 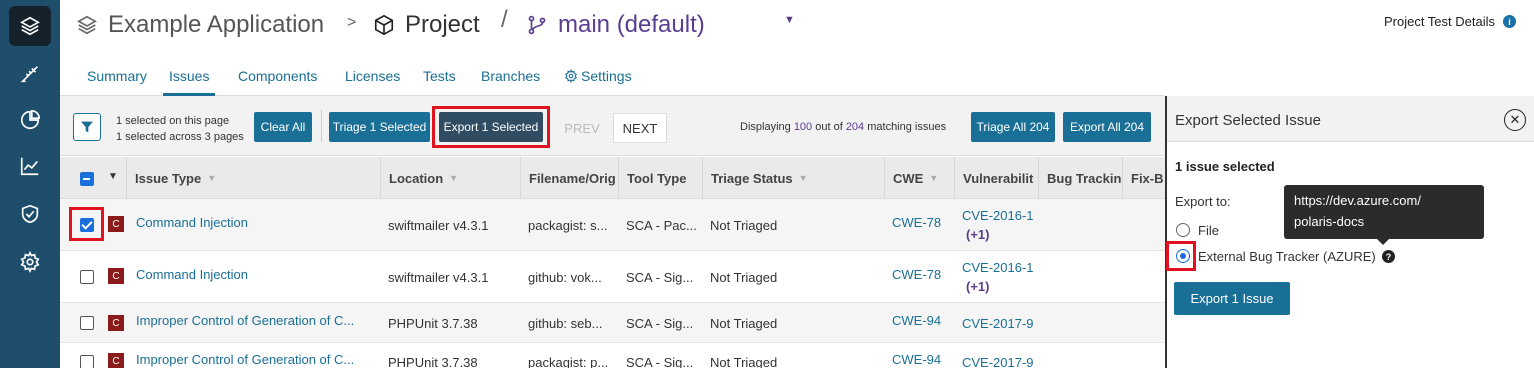 I want to click on branch-selector: main (default), so click(x=615, y=25).